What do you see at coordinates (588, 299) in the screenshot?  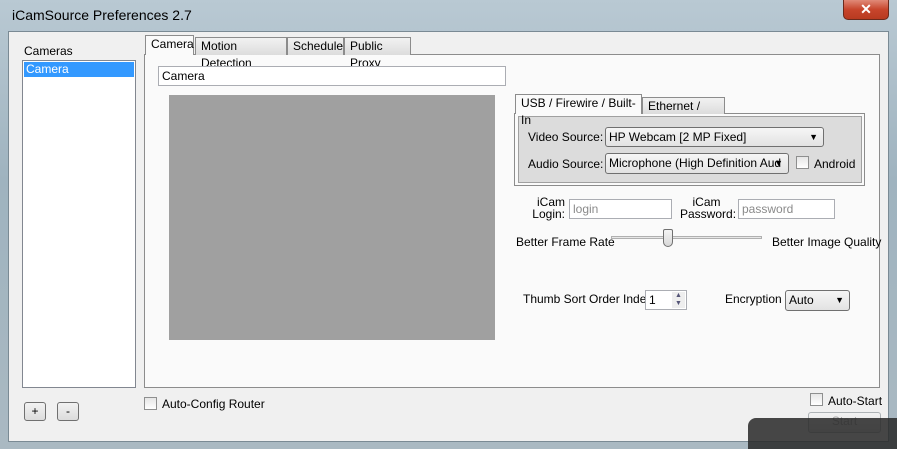 I see `thumb-sort-label: Thumb Sort Order Index` at bounding box center [588, 299].